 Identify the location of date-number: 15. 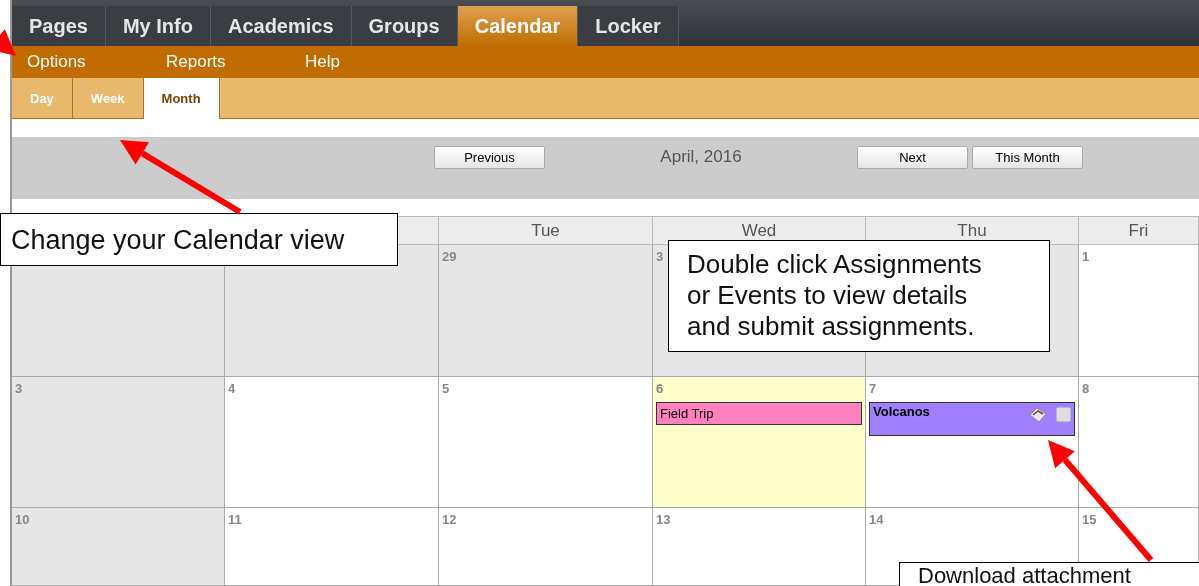
(1089, 519).